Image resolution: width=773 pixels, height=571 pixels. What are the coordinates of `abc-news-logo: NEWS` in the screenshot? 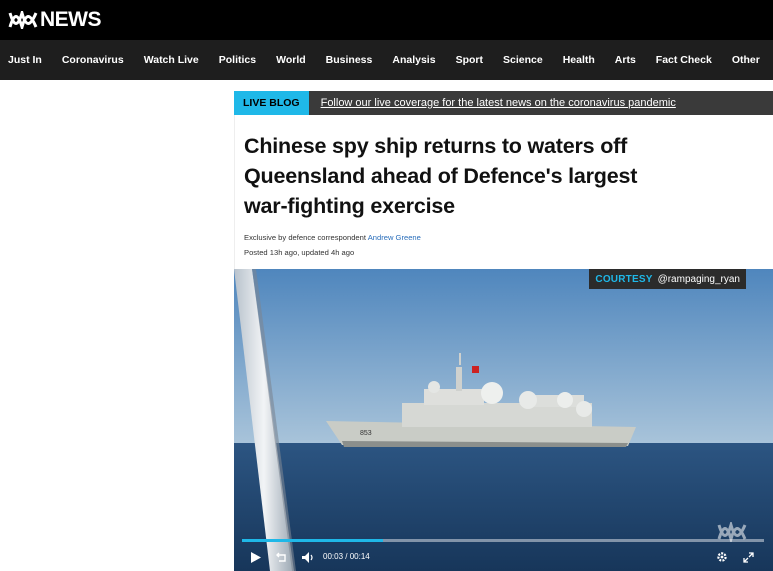 It's located at (55, 19).